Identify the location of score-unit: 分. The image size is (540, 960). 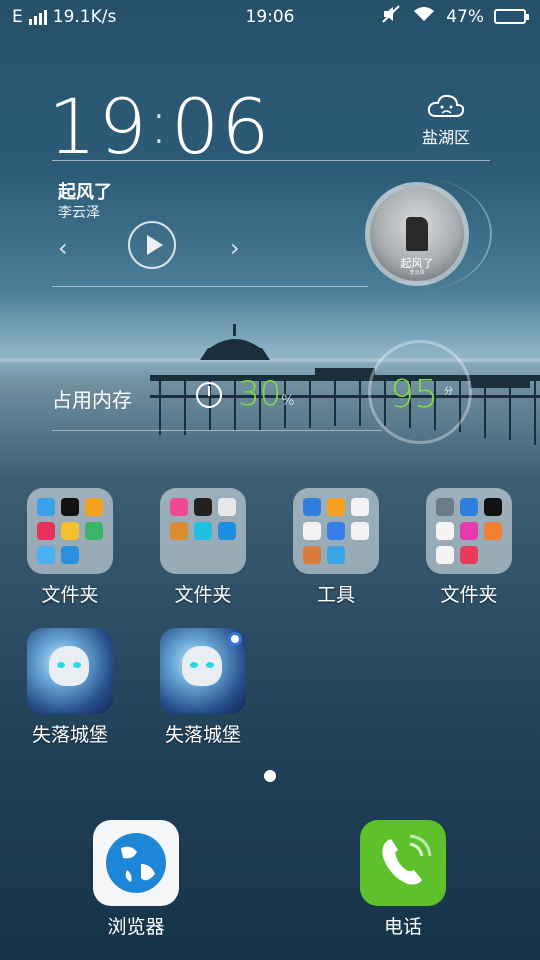
(449, 392).